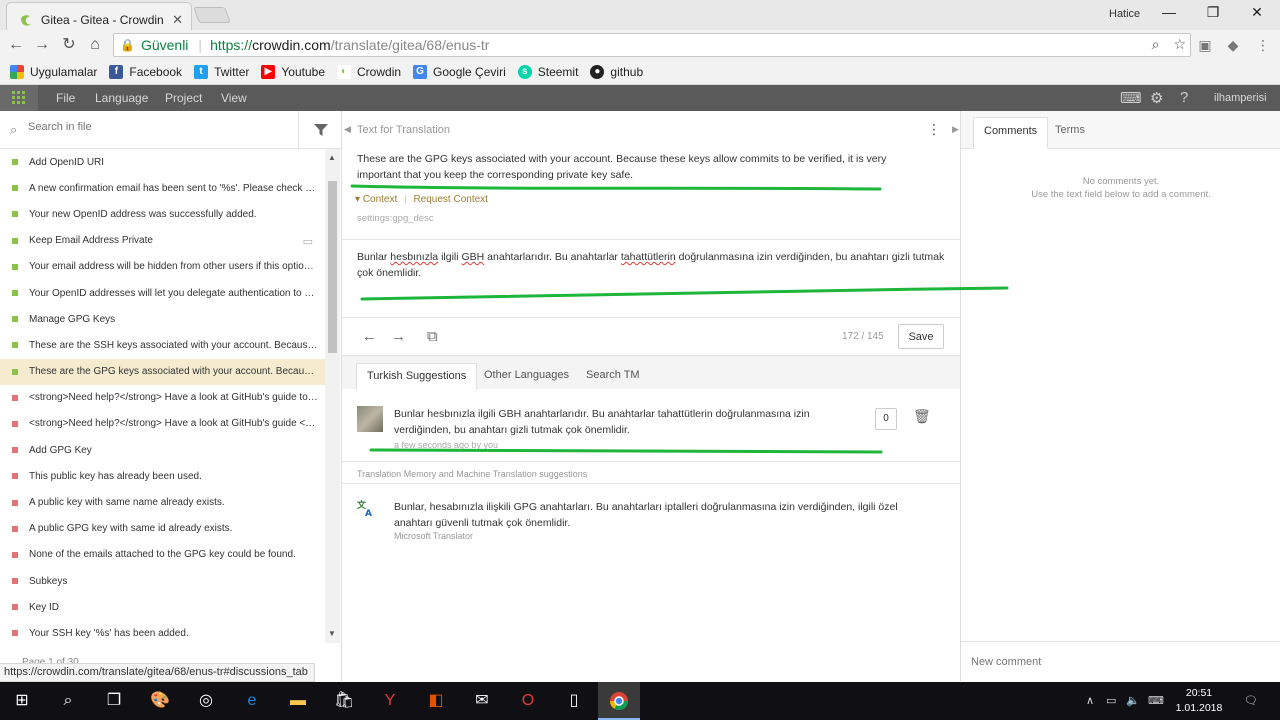 This screenshot has width=1280, height=720. What do you see at coordinates (1240, 98) in the screenshot?
I see `account-username: ilhamperisi` at bounding box center [1240, 98].